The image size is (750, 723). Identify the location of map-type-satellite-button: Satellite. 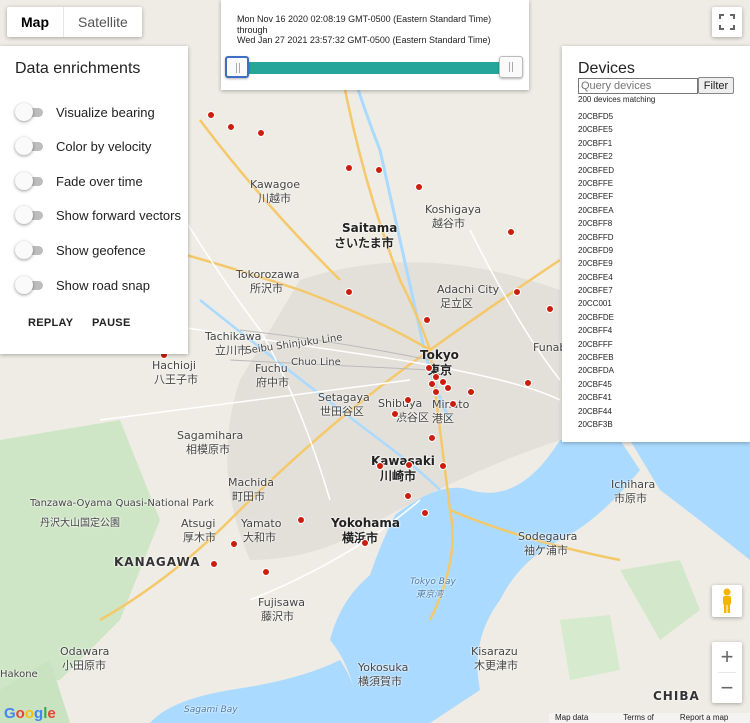
(103, 22).